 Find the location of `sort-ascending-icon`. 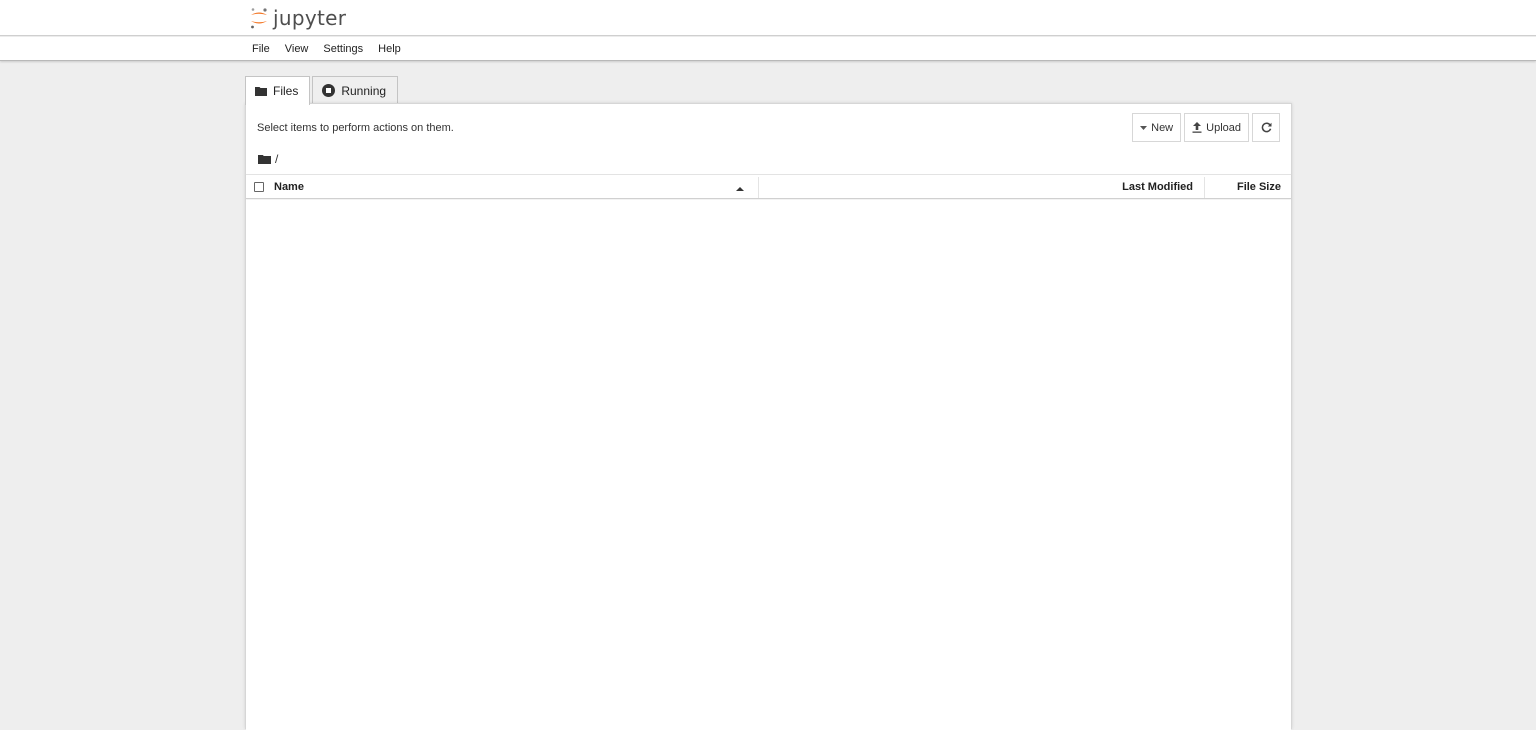

sort-ascending-icon is located at coordinates (740, 187).